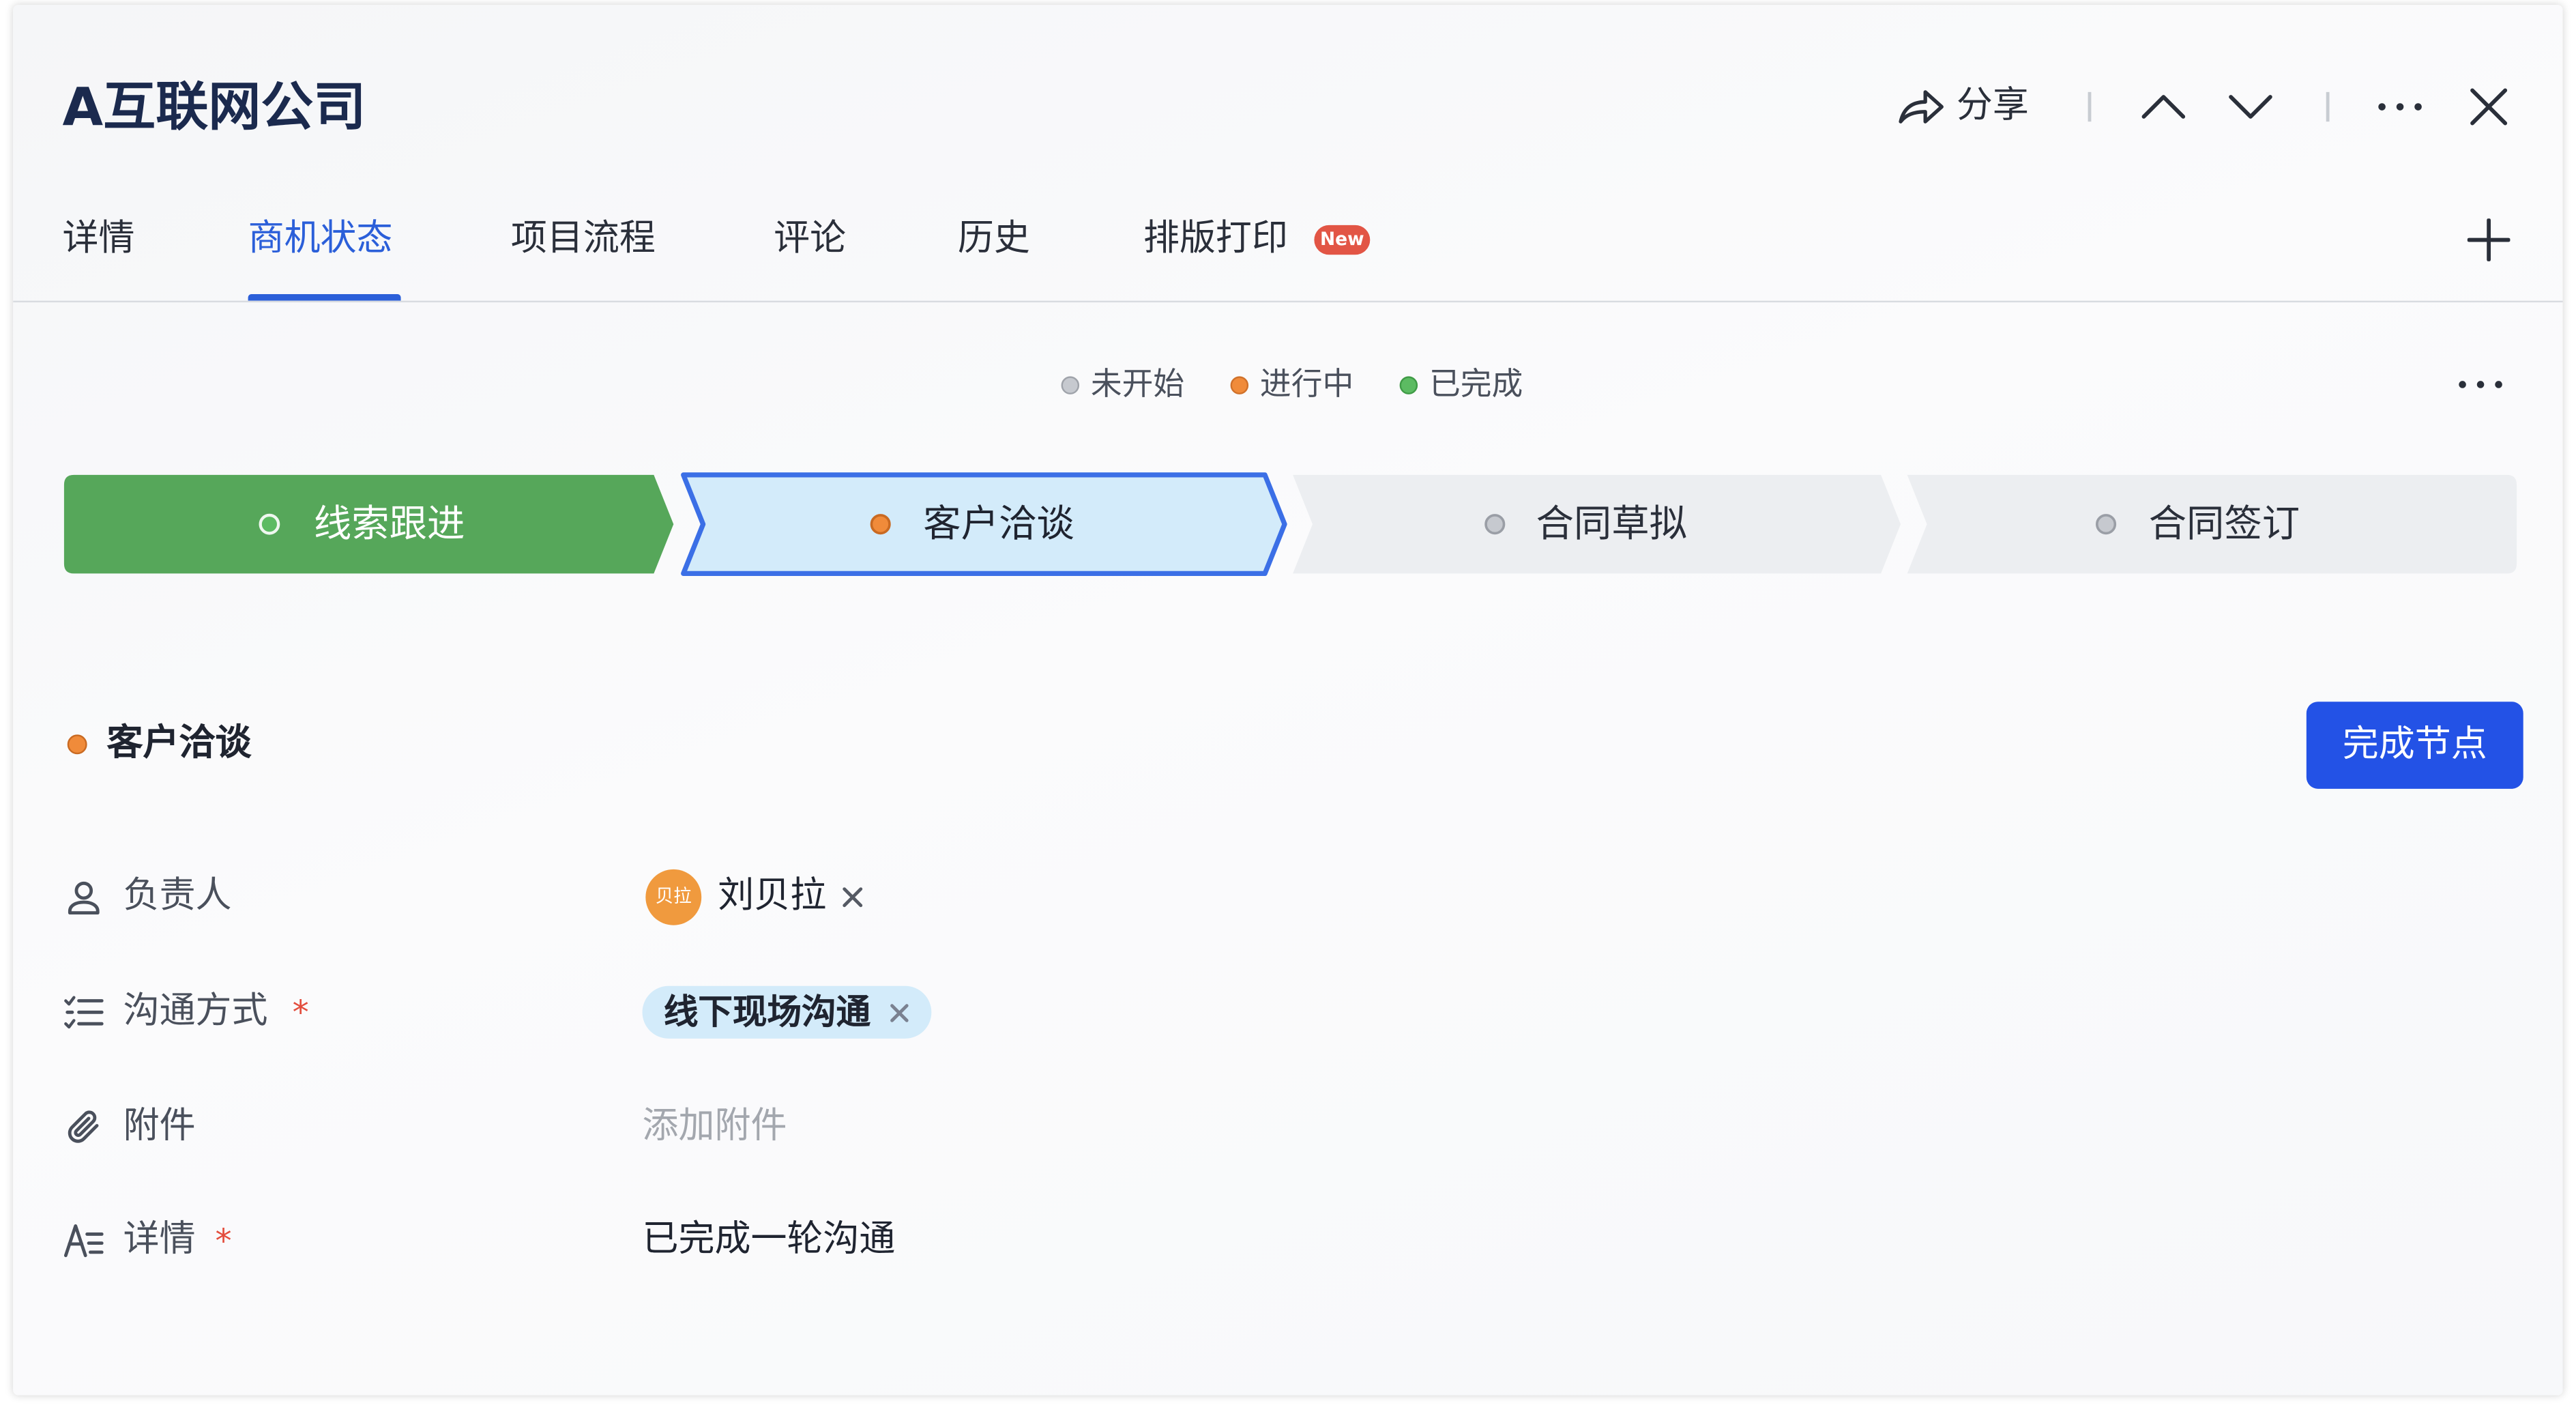 This screenshot has height=1414, width=2576. What do you see at coordinates (998, 524) in the screenshot?
I see `stage-label: 客户洽谈` at bounding box center [998, 524].